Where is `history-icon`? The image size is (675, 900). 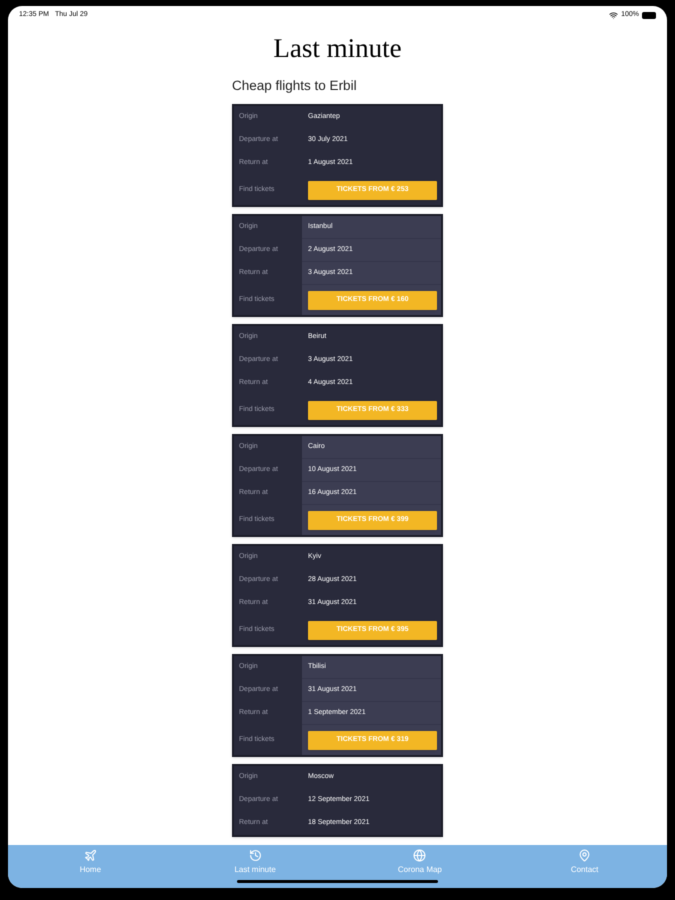
history-icon is located at coordinates (255, 855).